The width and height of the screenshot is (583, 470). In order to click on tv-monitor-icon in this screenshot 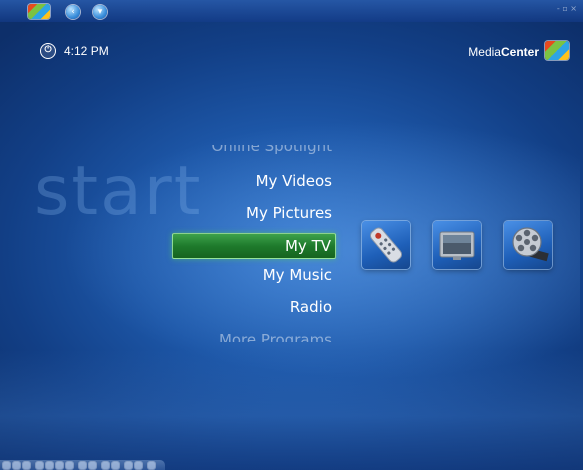, I will do `click(457, 245)`.